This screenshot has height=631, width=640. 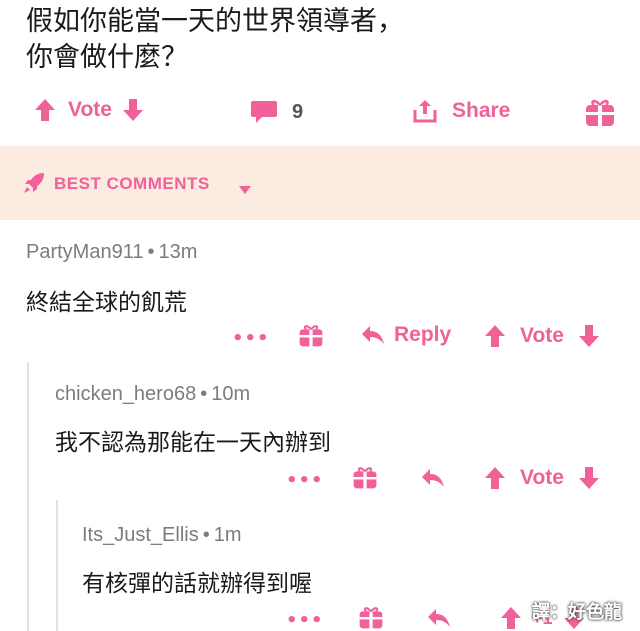 I want to click on comment-age: 13m, so click(x=178, y=252).